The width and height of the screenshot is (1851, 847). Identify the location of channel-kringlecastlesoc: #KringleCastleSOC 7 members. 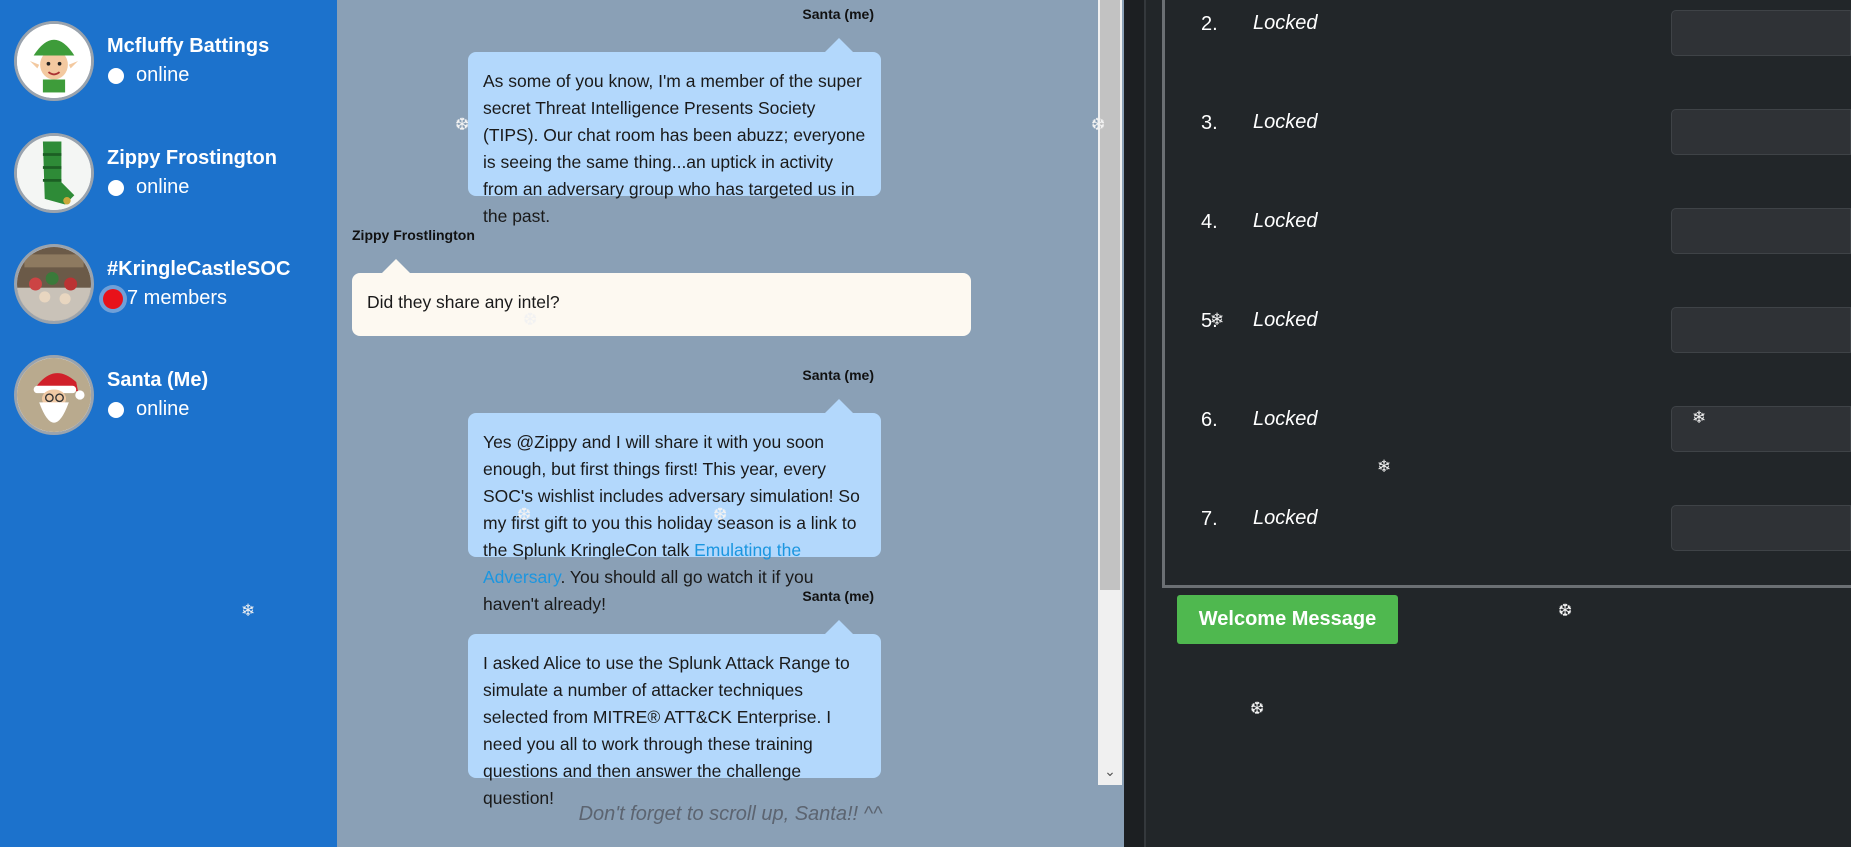
(169, 284).